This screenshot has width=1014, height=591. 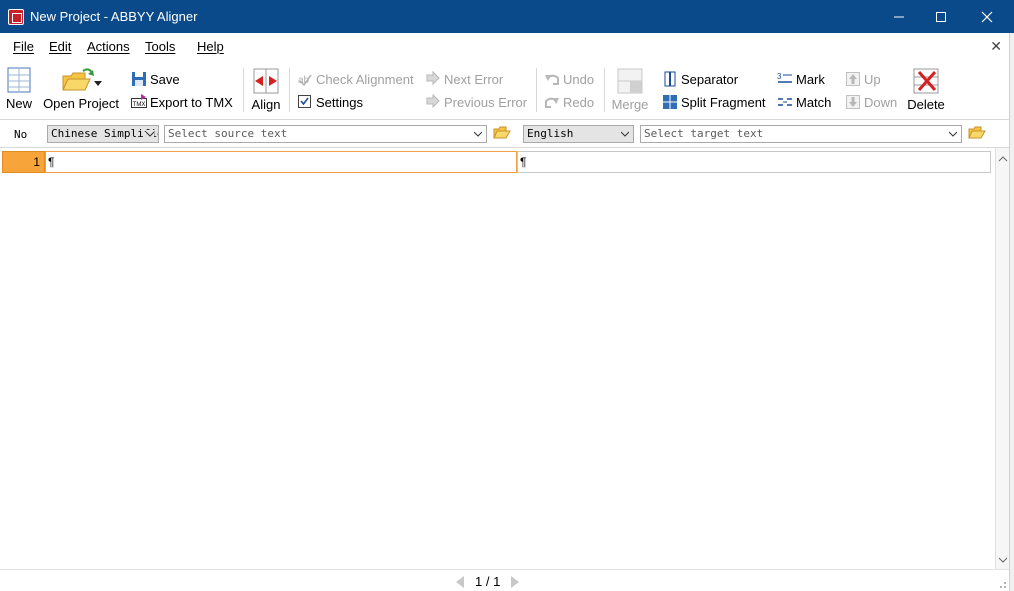 I want to click on merge-label: Merge, so click(x=630, y=104).